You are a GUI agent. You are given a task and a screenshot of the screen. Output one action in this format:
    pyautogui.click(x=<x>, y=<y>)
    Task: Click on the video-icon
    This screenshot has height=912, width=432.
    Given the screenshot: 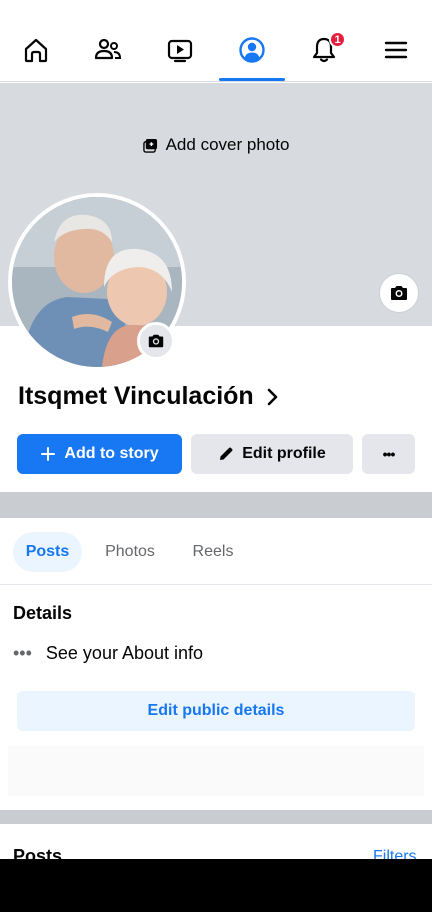 What is the action you would take?
    pyautogui.click(x=180, y=51)
    